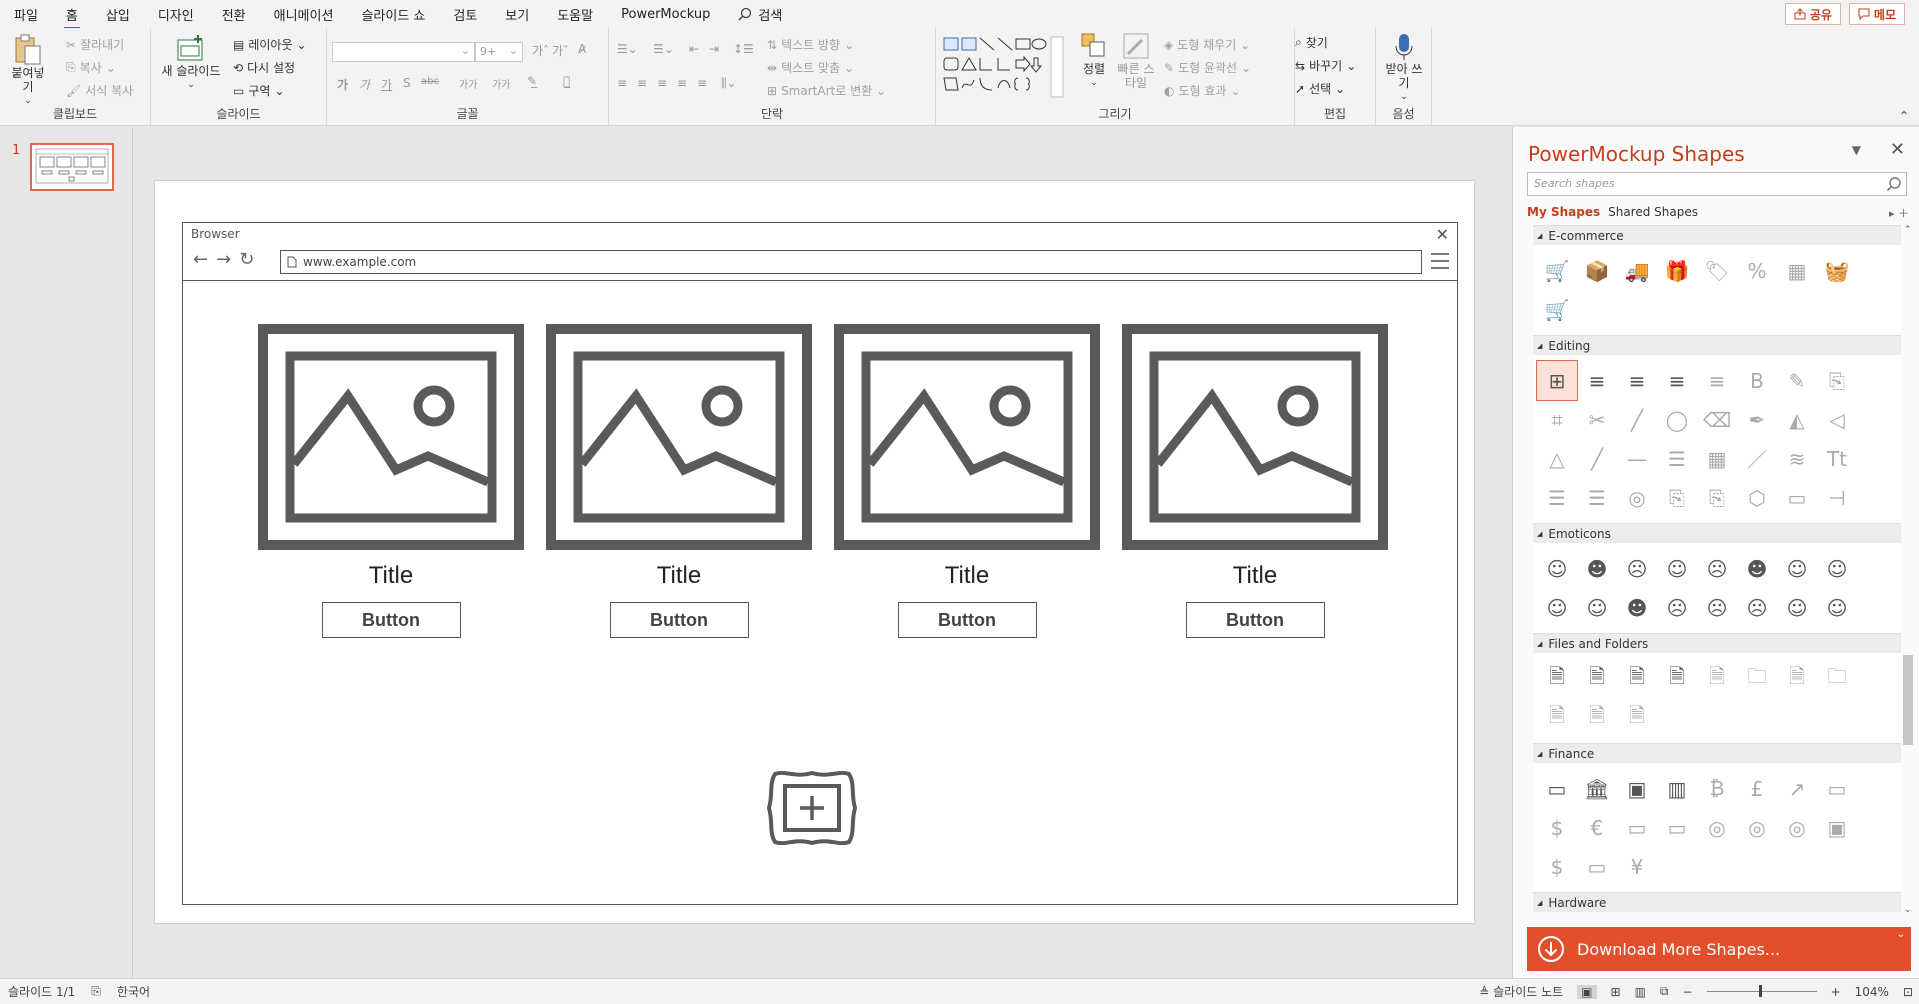 The width and height of the screenshot is (1919, 1004). I want to click on search-box: 검색, so click(760, 14).